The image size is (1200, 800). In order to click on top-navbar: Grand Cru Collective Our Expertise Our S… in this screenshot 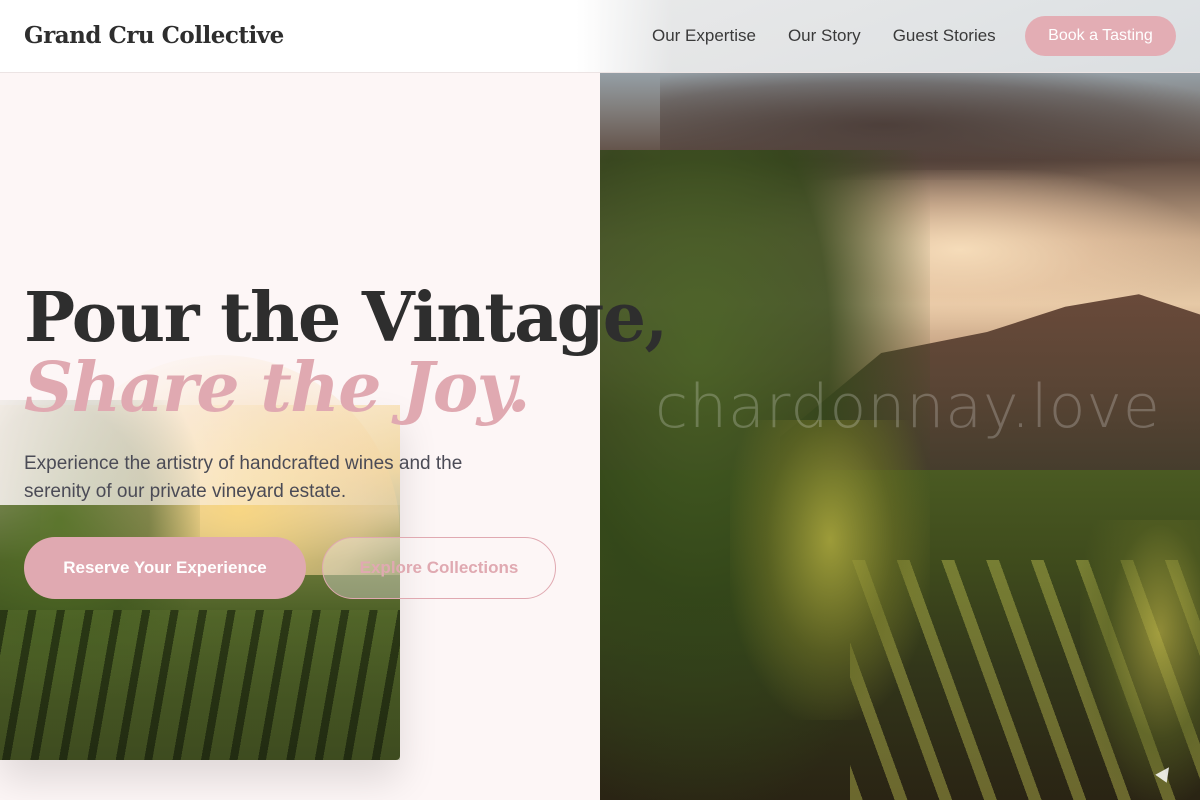, I will do `click(600, 36)`.